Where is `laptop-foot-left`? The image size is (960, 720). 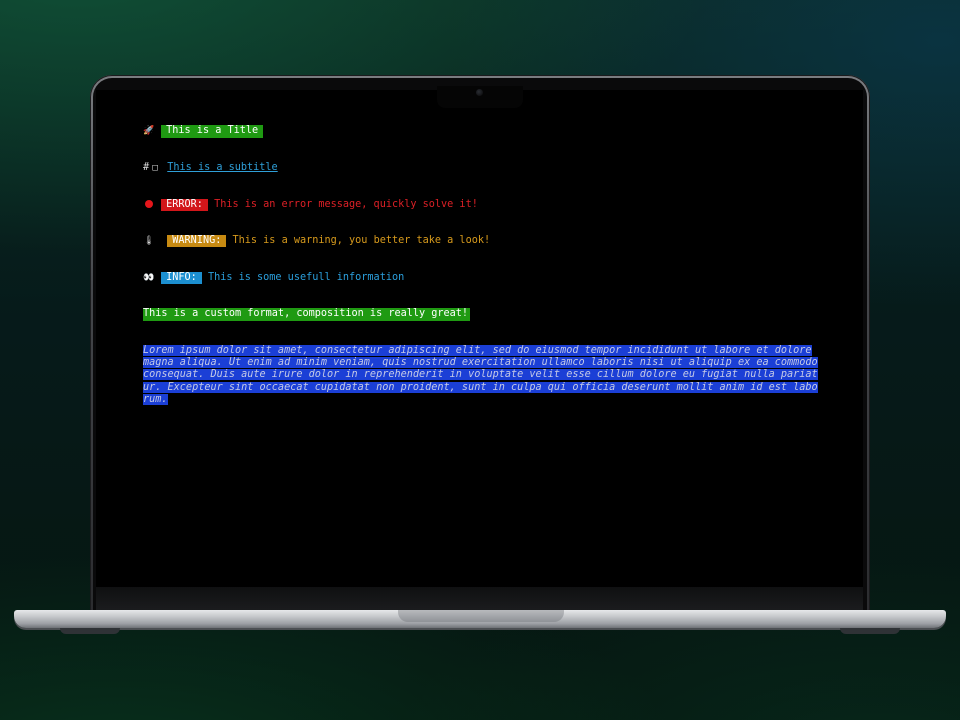 laptop-foot-left is located at coordinates (90, 631).